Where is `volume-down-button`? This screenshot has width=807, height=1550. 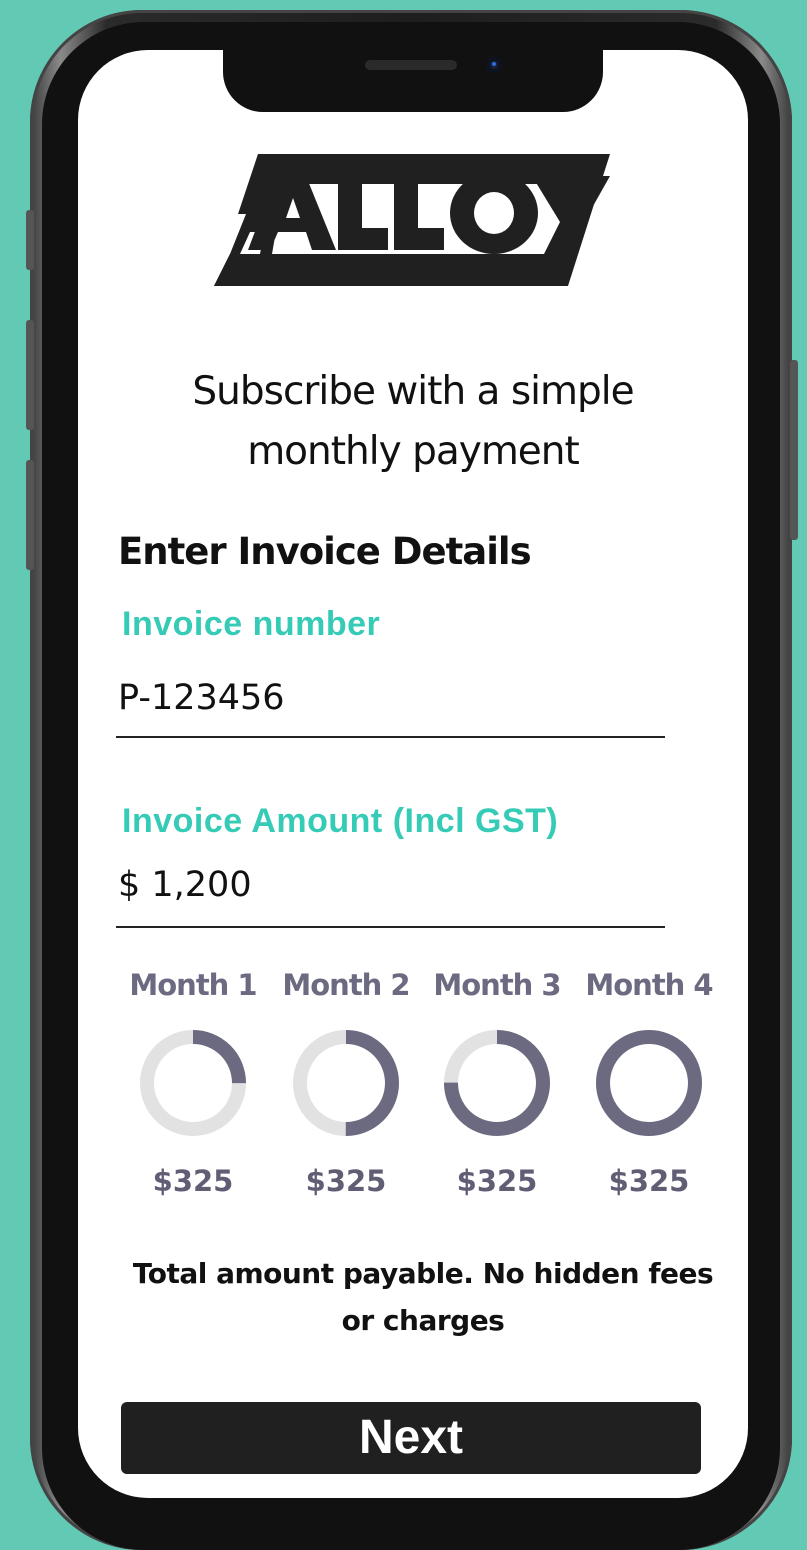
volume-down-button is located at coordinates (30, 515).